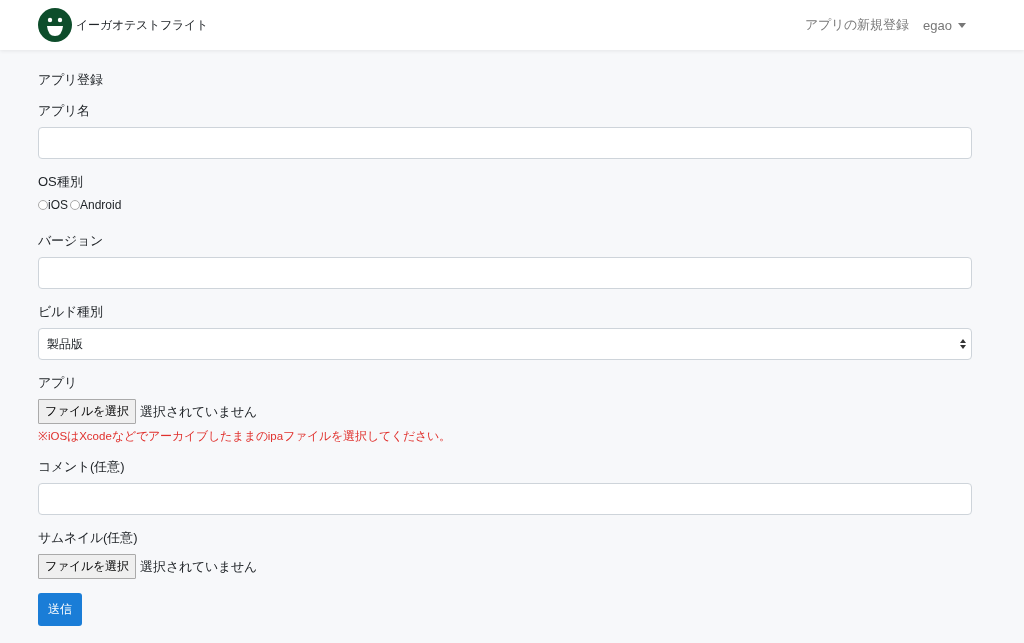 This screenshot has width=1024, height=643. What do you see at coordinates (71, 80) in the screenshot?
I see `form-title: アプリ登録` at bounding box center [71, 80].